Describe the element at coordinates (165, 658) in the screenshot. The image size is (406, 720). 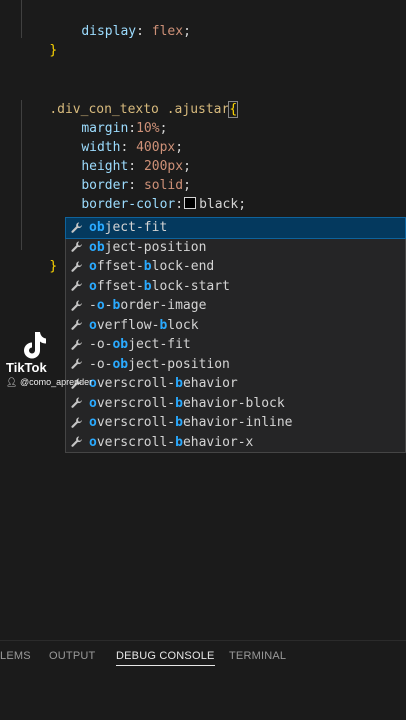
I see `tab-debug-console: DEBUG CONSOLE` at that location.